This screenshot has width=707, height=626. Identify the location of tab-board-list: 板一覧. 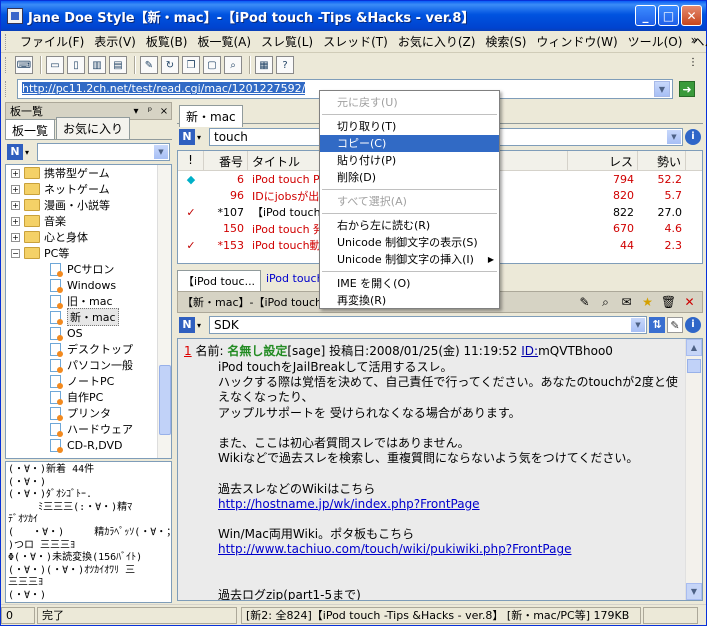
(30, 129).